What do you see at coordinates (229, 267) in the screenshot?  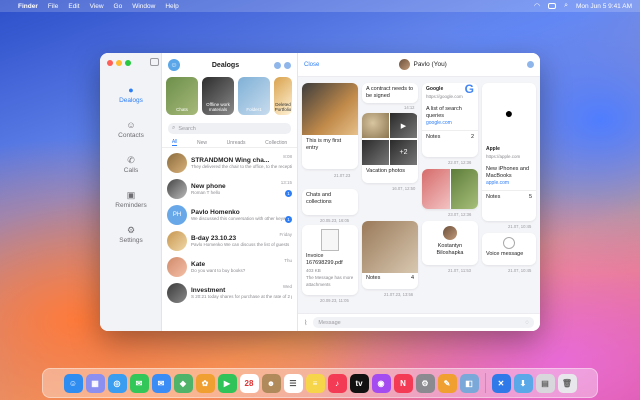 I see `list-item: Kate Do you want to buy books? Thu` at bounding box center [229, 267].